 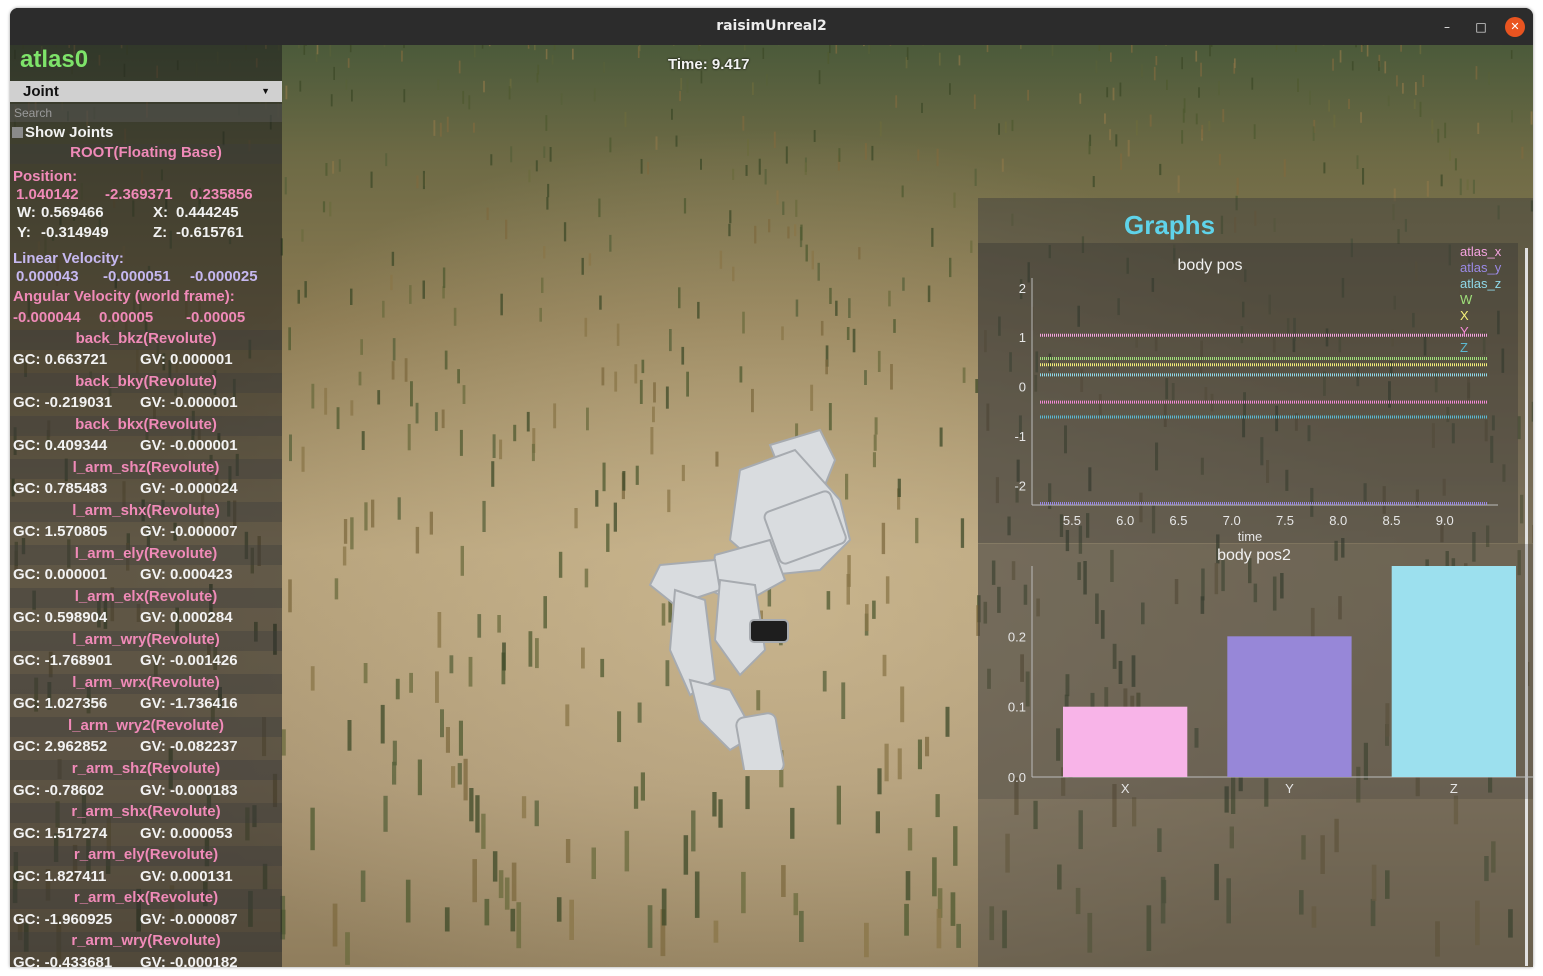 What do you see at coordinates (125, 660) in the screenshot?
I see `joint-values: GC: -1.768901 GV: -0.001426` at bounding box center [125, 660].